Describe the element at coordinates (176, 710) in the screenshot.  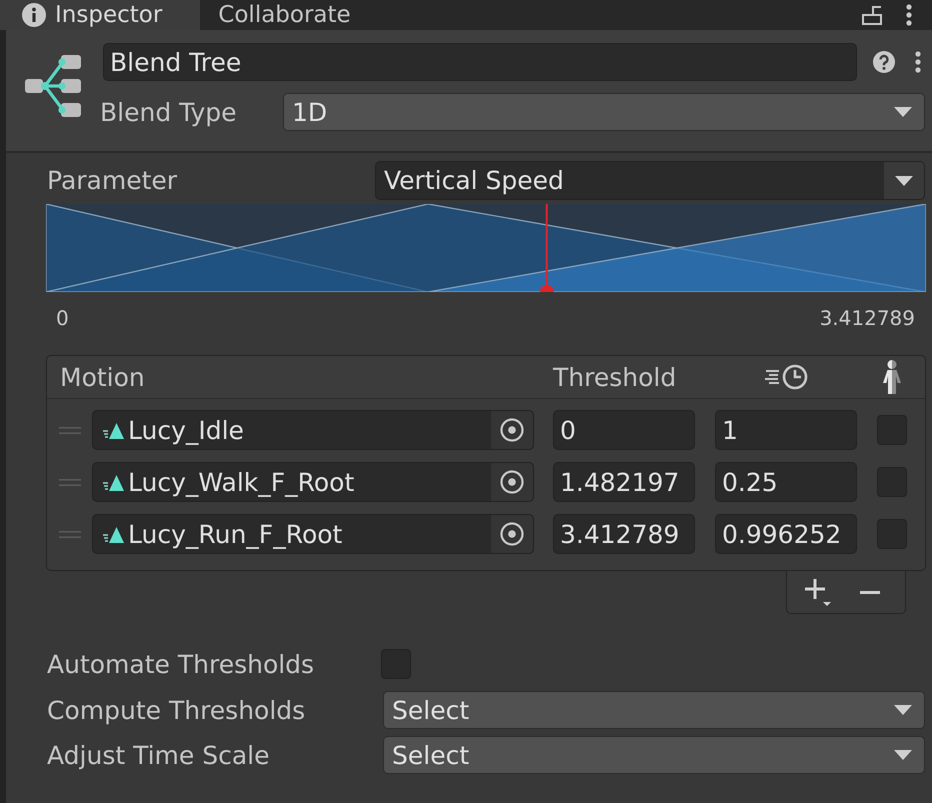
I see `field-label: Compute Thresholds` at that location.